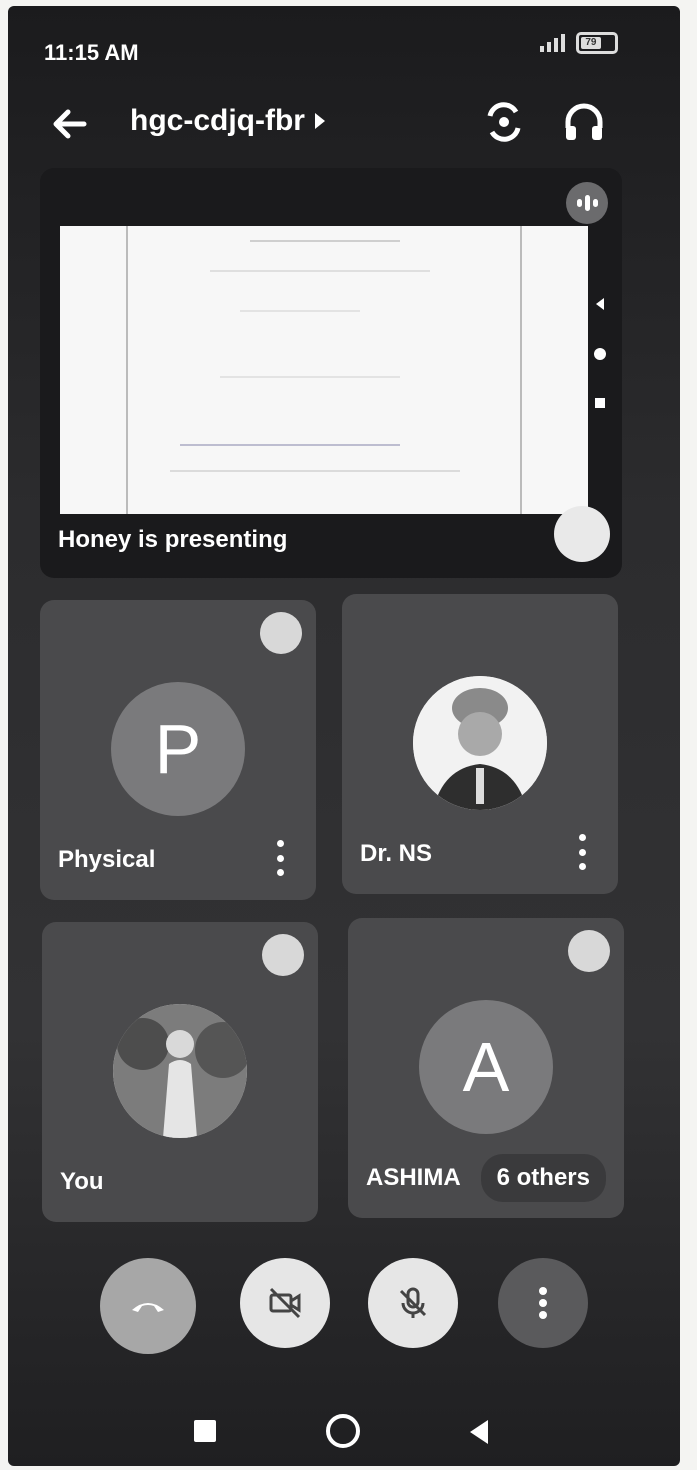 The width and height of the screenshot is (697, 1470). I want to click on status-time: 11:15 AM, so click(91, 52).